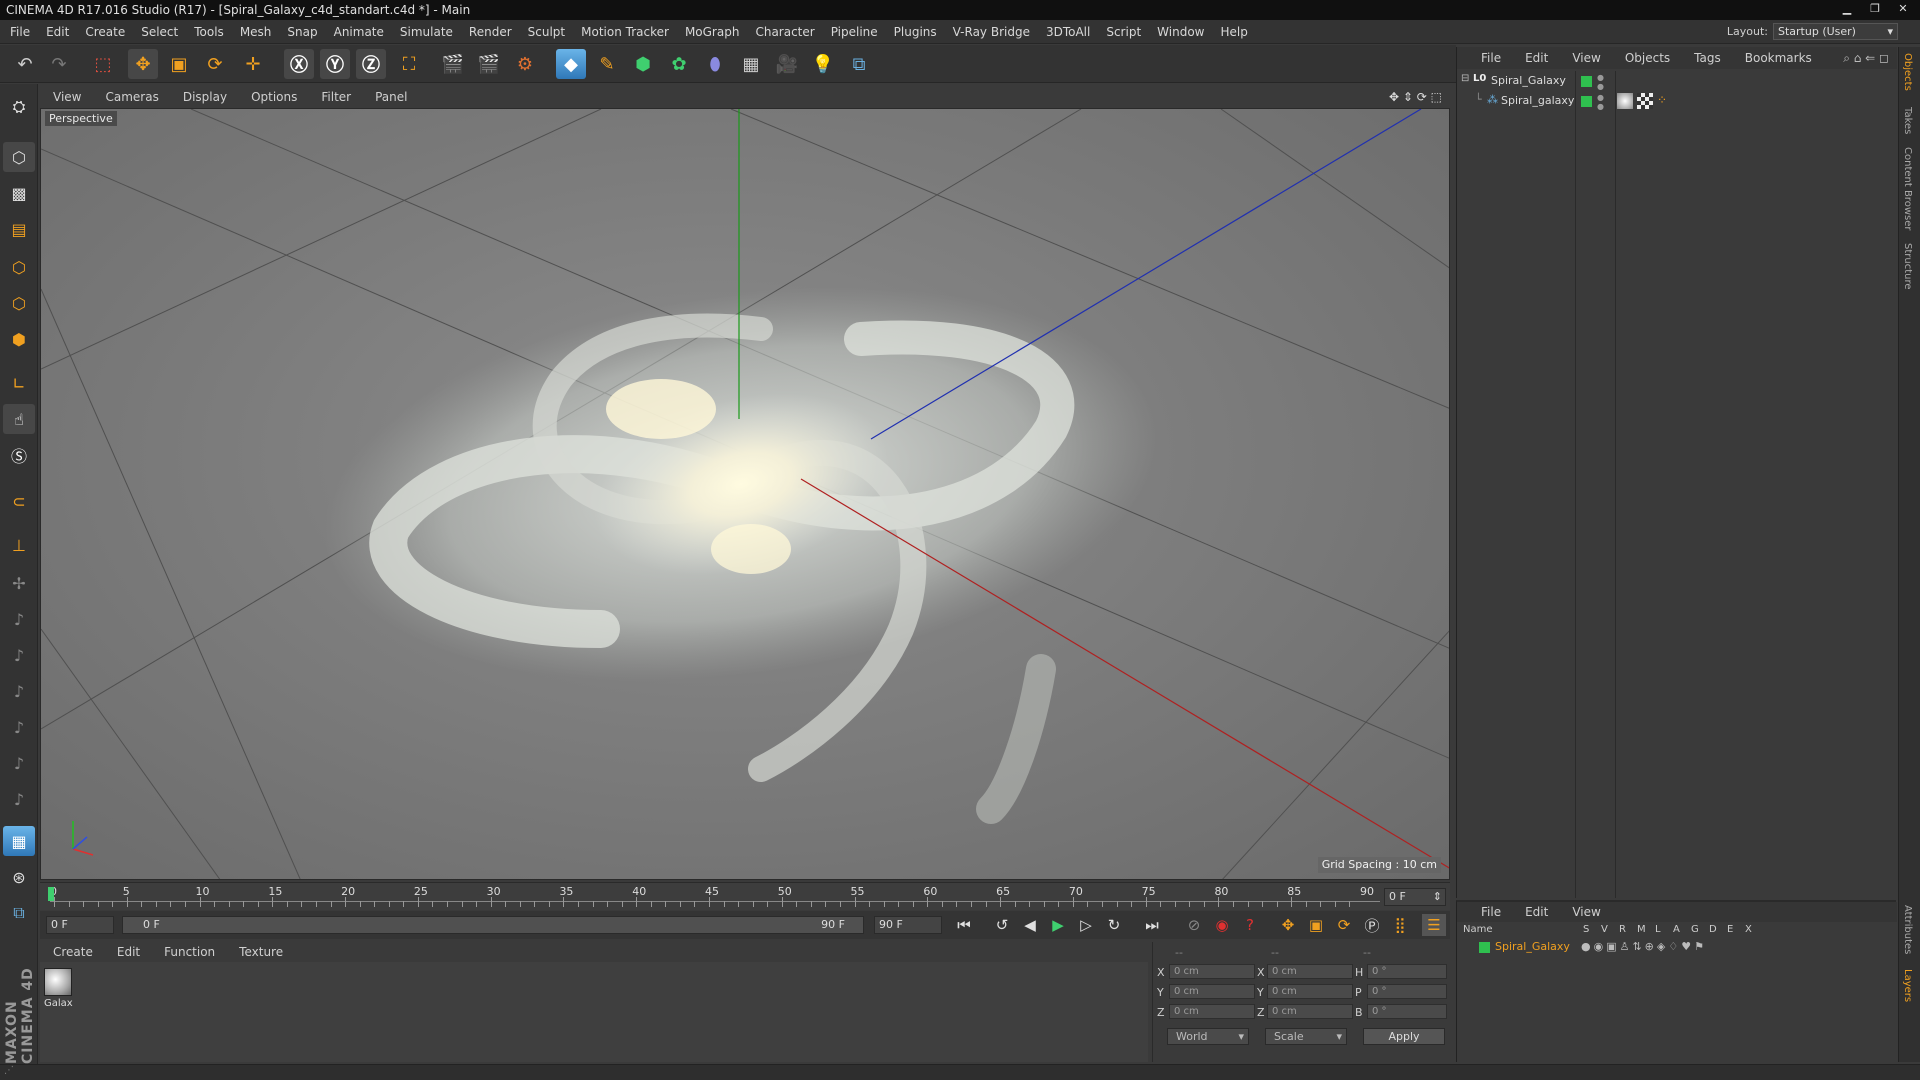 Image resolution: width=1920 pixels, height=1080 pixels. I want to click on viewport-menu-view: View, so click(66, 97).